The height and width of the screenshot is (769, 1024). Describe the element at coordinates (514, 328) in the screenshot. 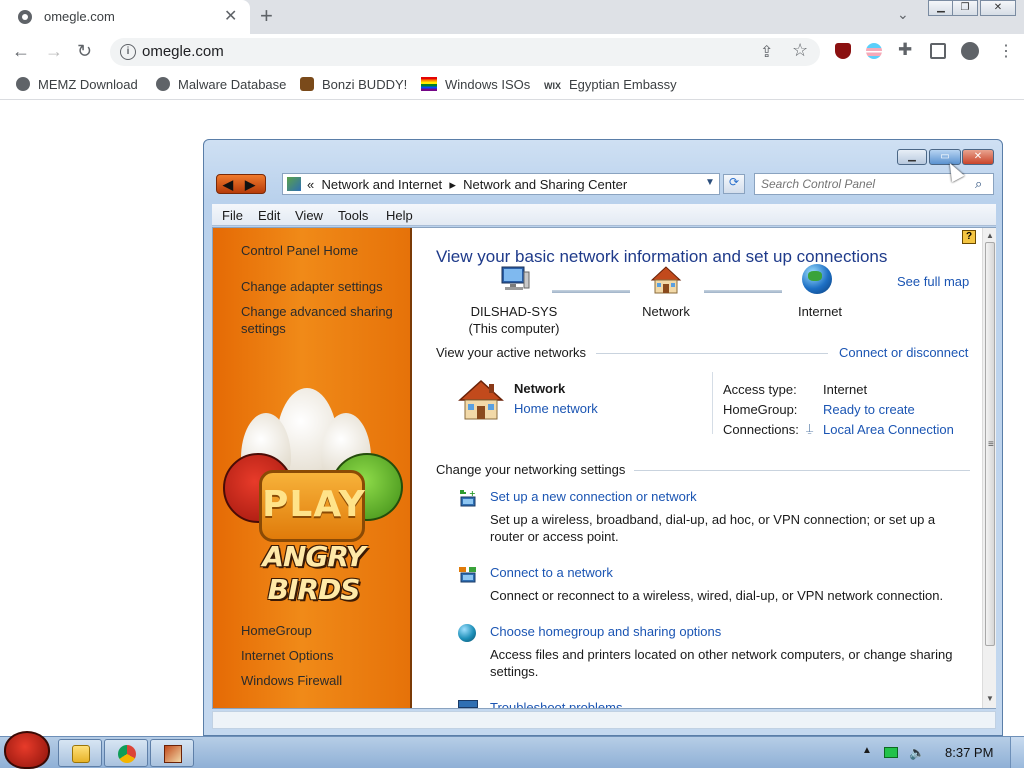

I see `computer-subtitle: (This computer)` at that location.